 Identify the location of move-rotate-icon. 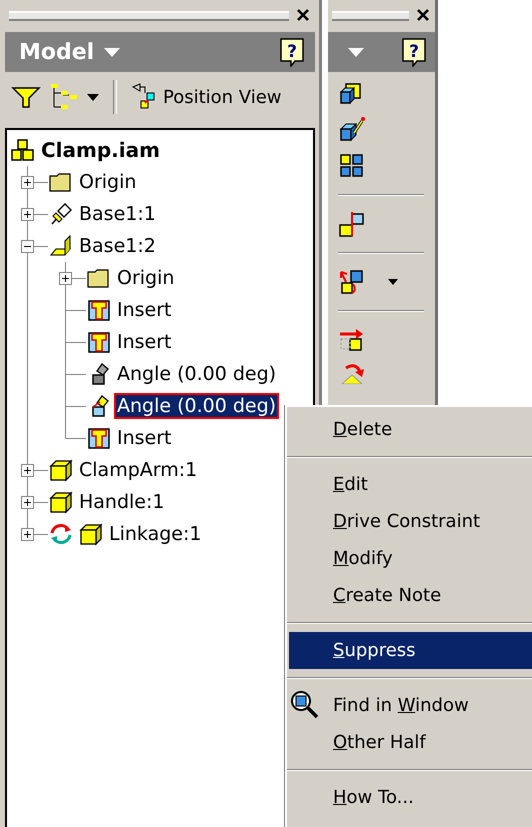
(352, 282).